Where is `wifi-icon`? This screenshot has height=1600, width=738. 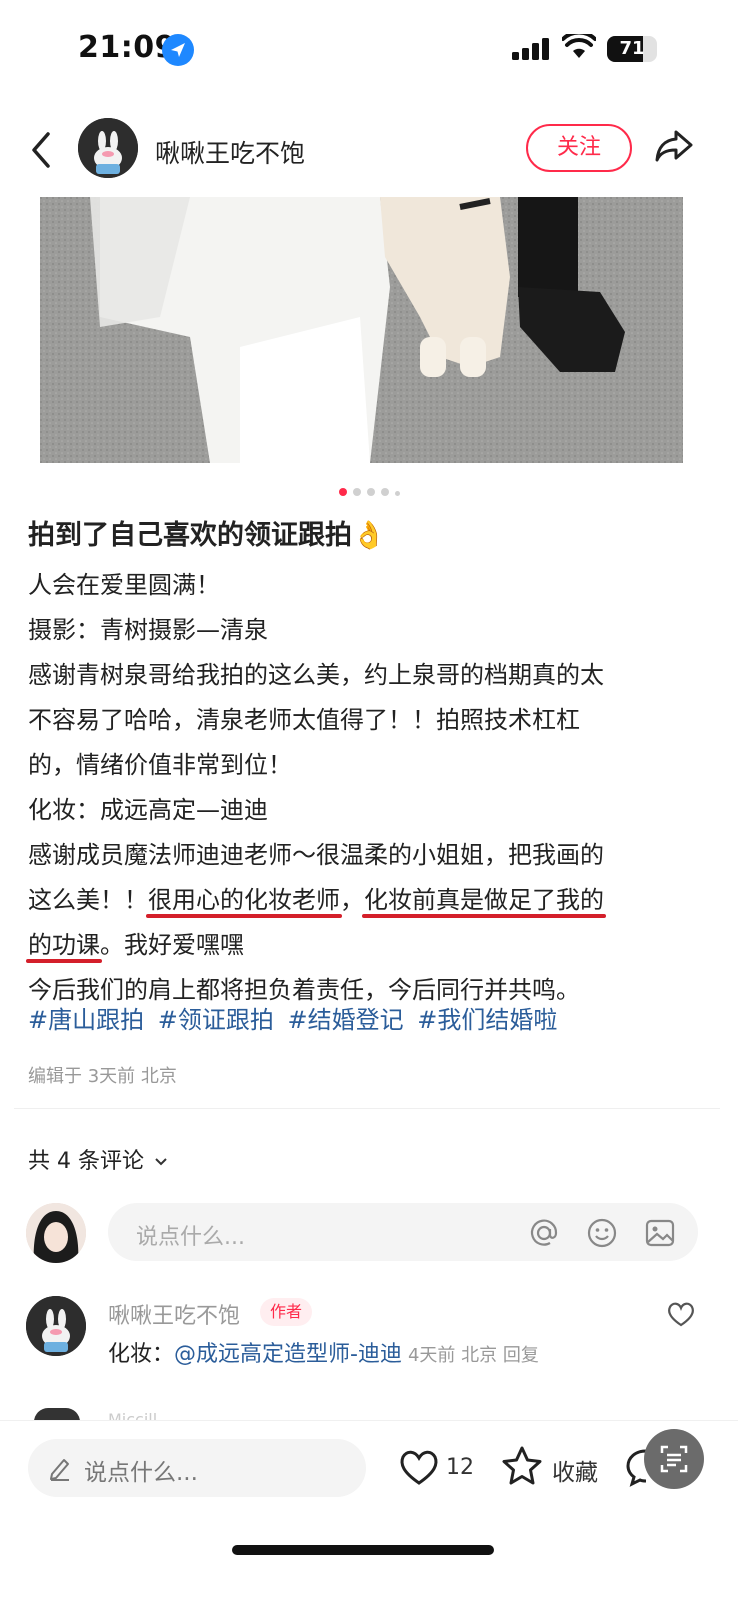 wifi-icon is located at coordinates (579, 46).